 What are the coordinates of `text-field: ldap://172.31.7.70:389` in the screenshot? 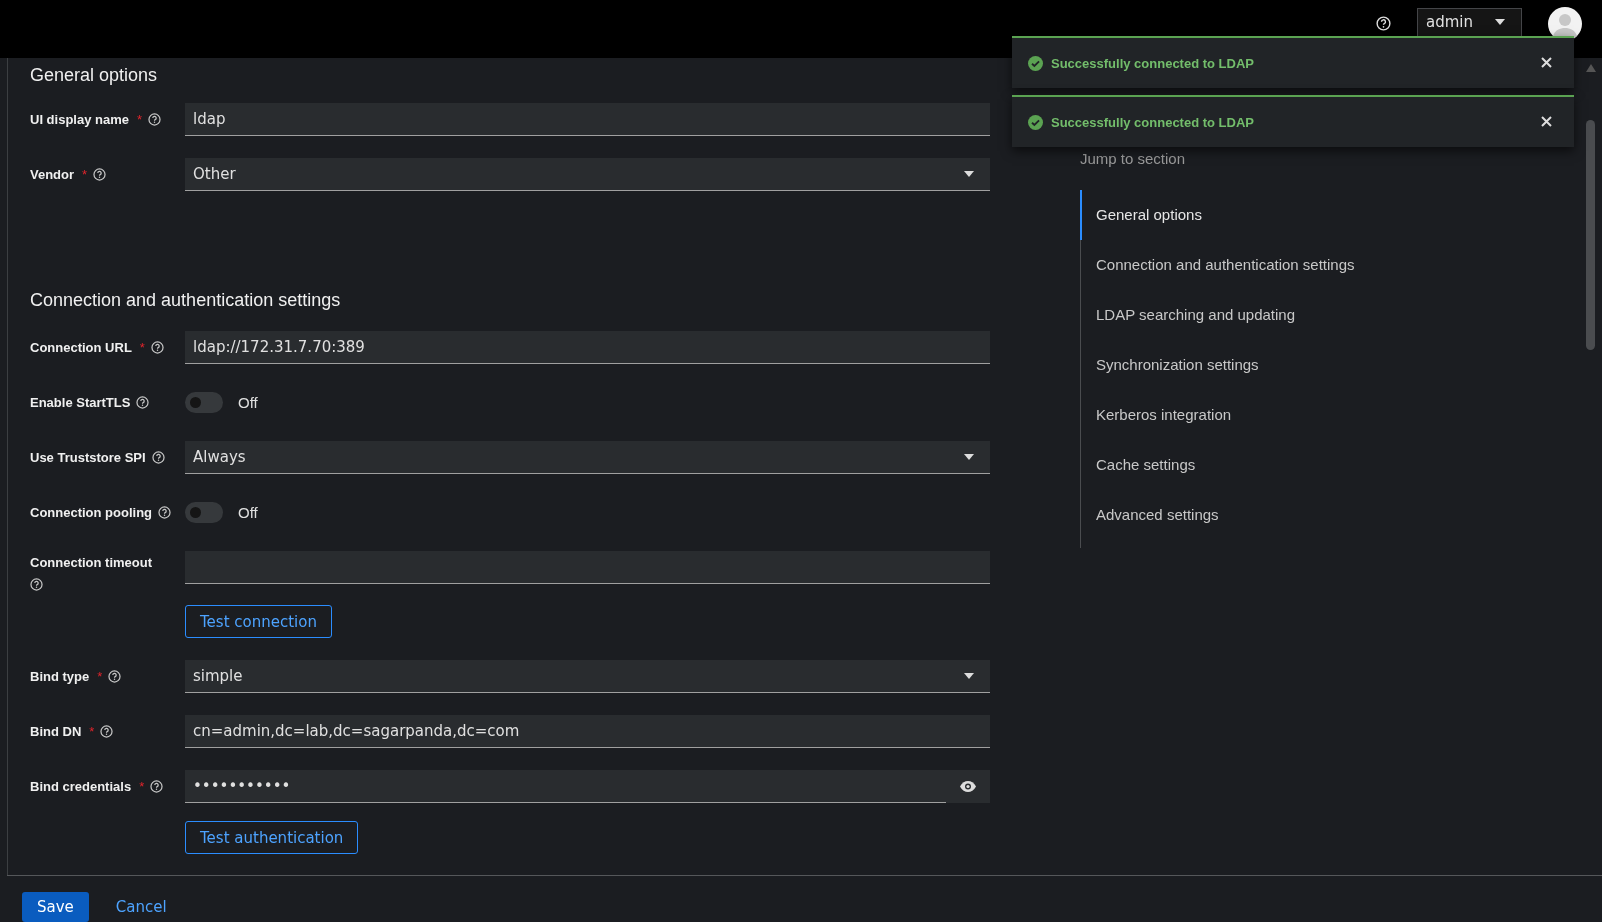 It's located at (587, 348).